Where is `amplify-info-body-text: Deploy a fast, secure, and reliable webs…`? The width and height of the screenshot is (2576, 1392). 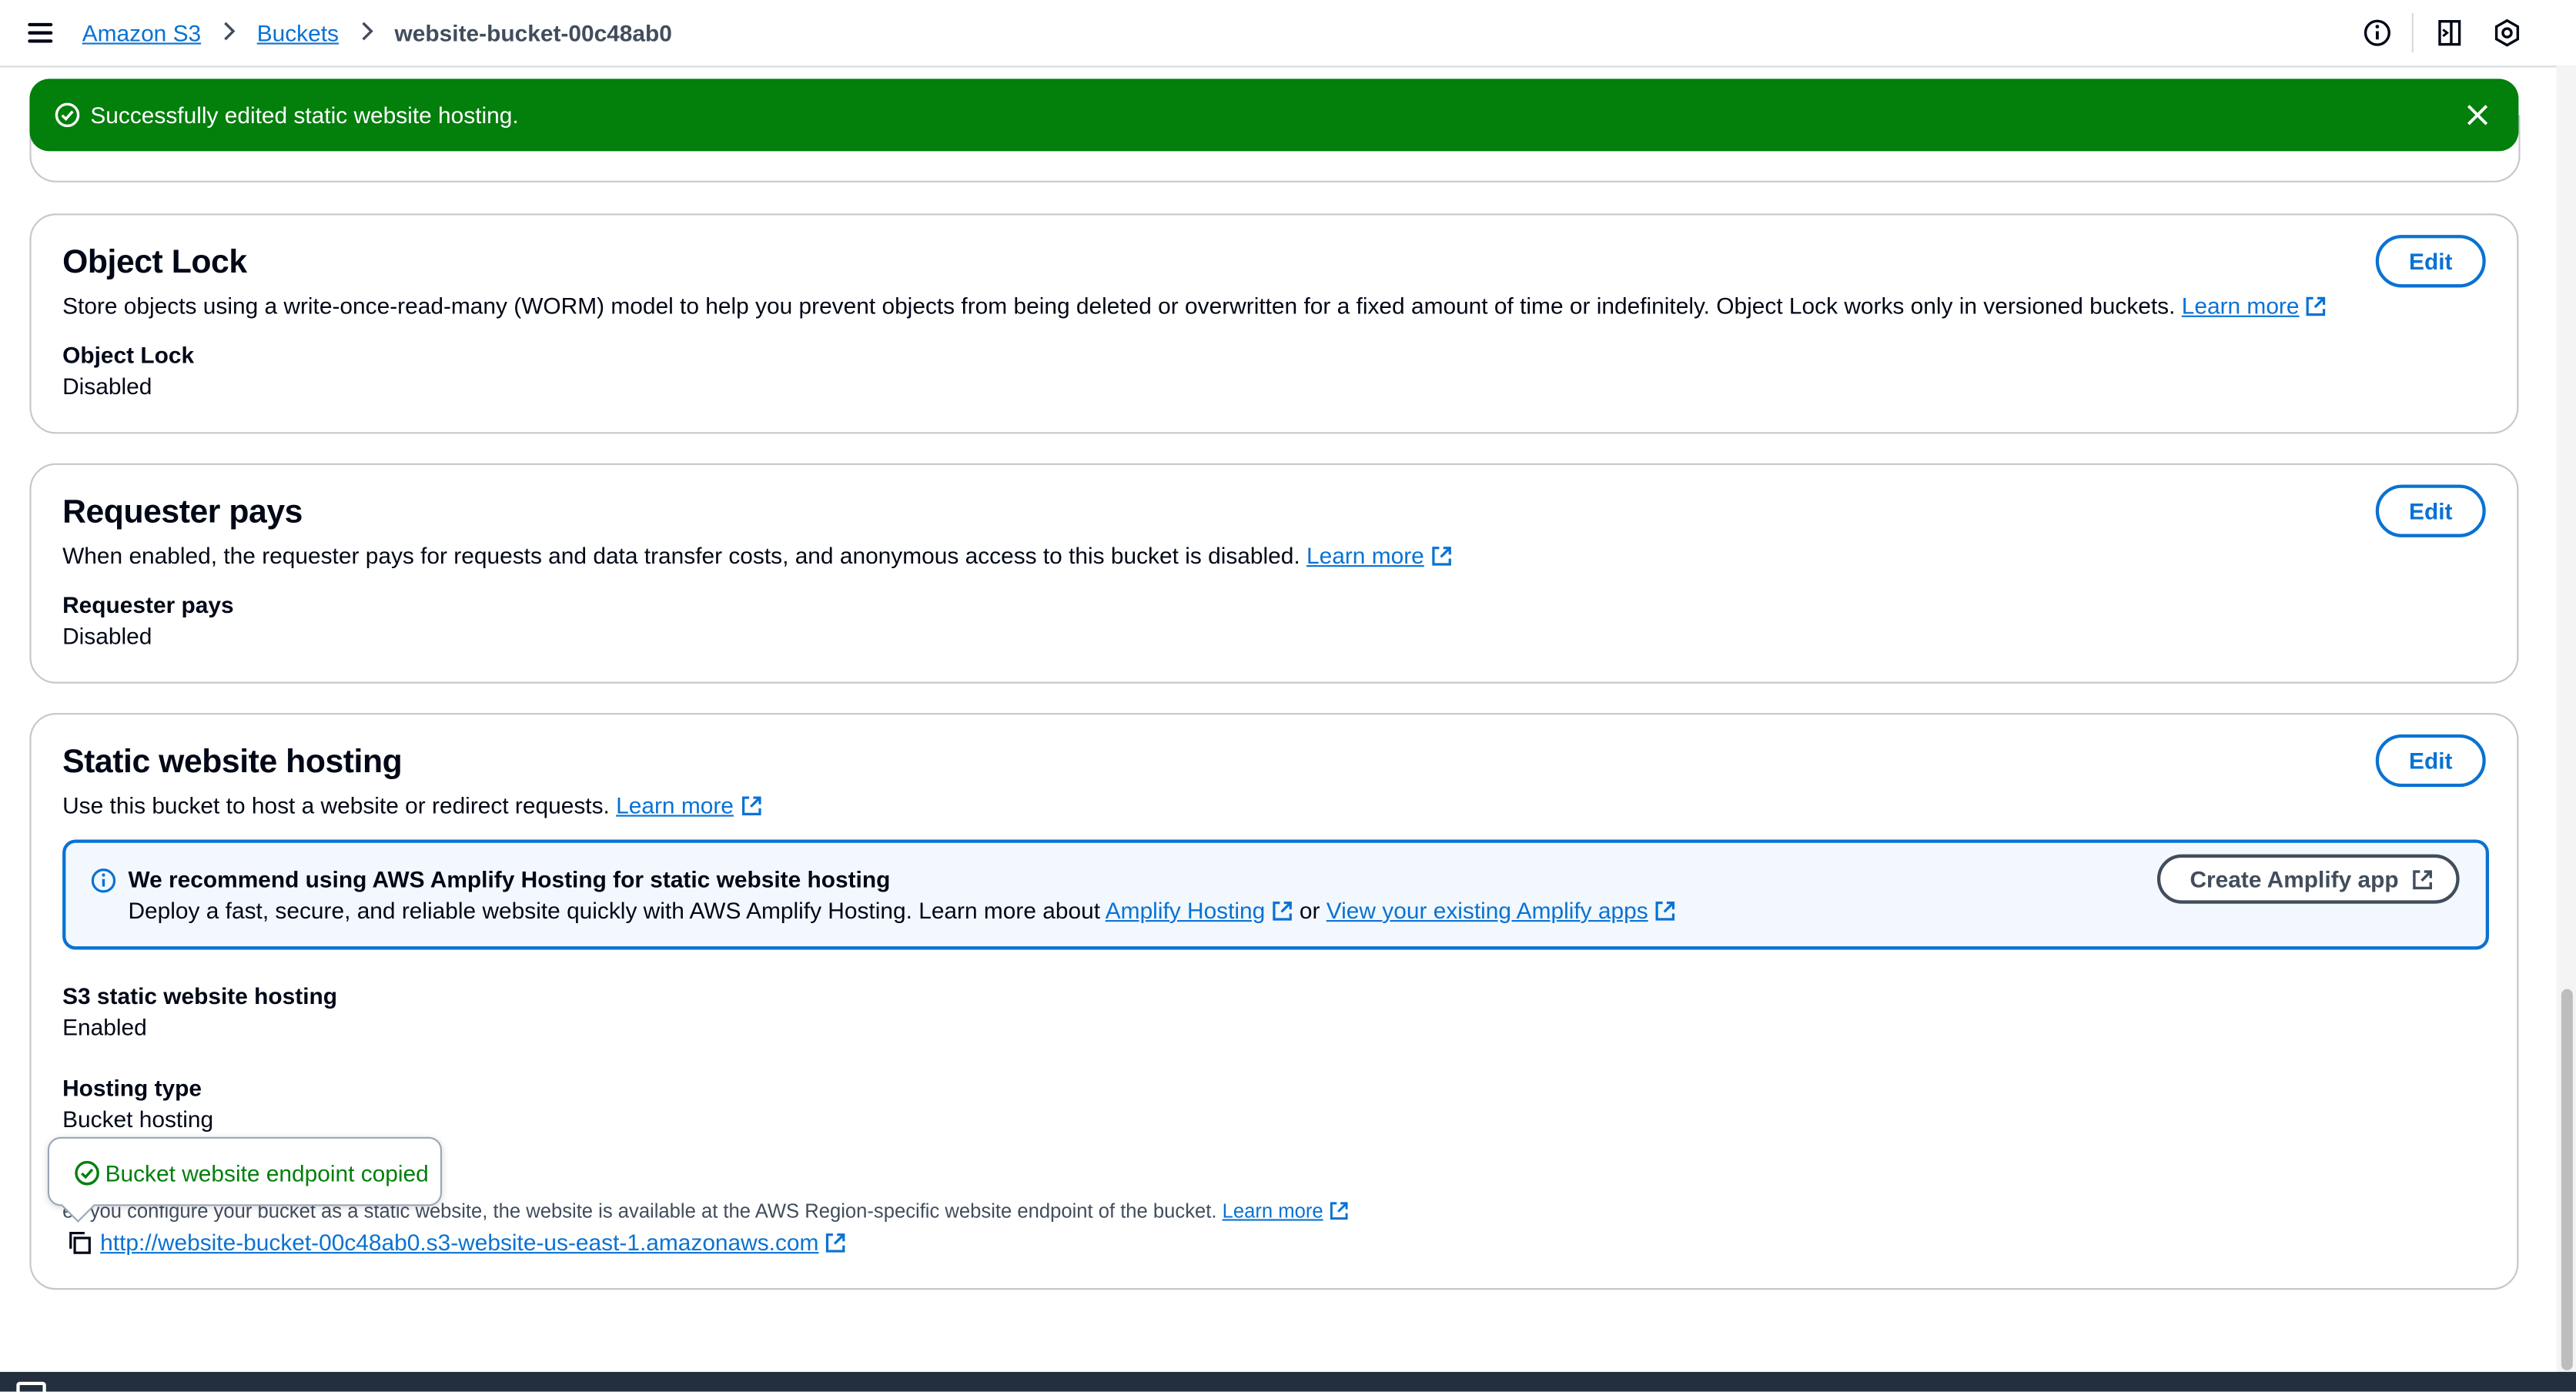 amplify-info-body-text: Deploy a fast, secure, and reliable webs… is located at coordinates (615, 910).